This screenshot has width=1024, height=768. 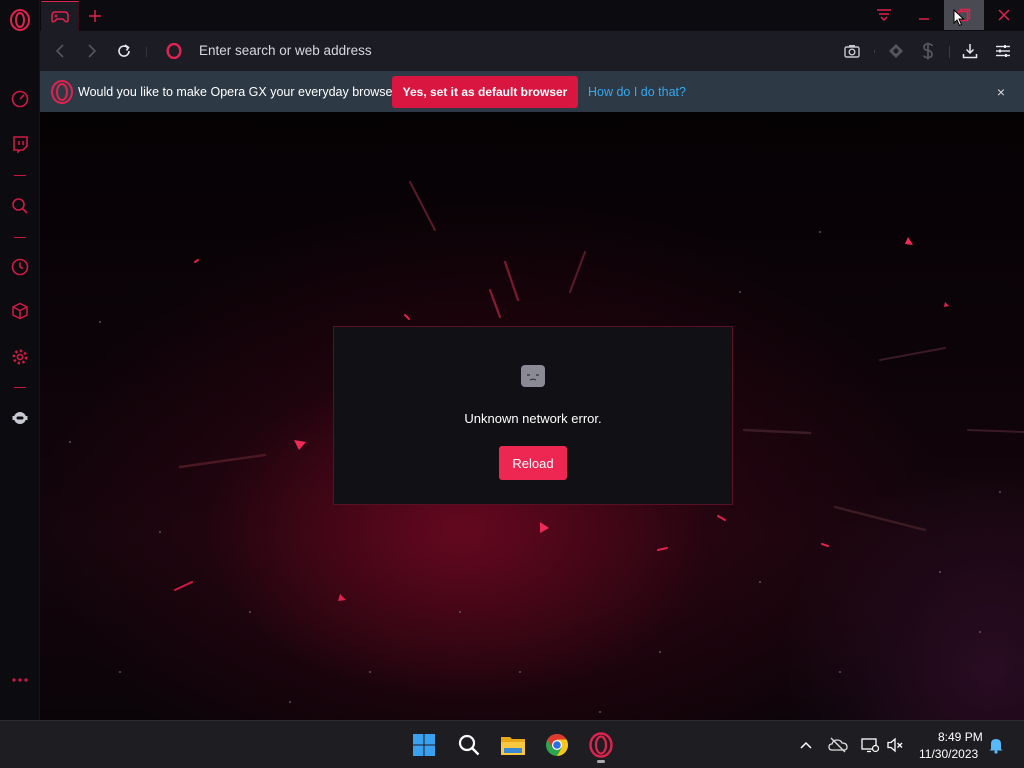 I want to click on infobar-close-button: ×, so click(x=1001, y=92).